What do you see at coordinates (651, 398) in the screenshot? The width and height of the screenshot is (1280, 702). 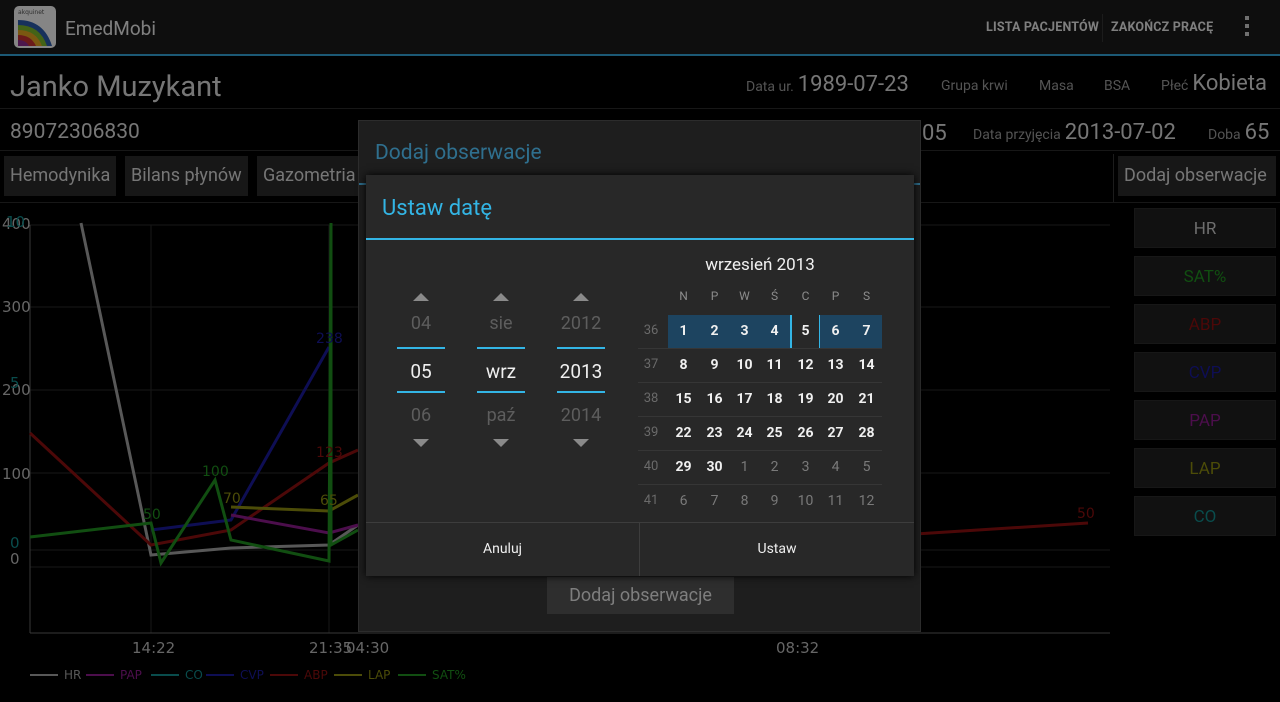 I see `week-number: 38` at bounding box center [651, 398].